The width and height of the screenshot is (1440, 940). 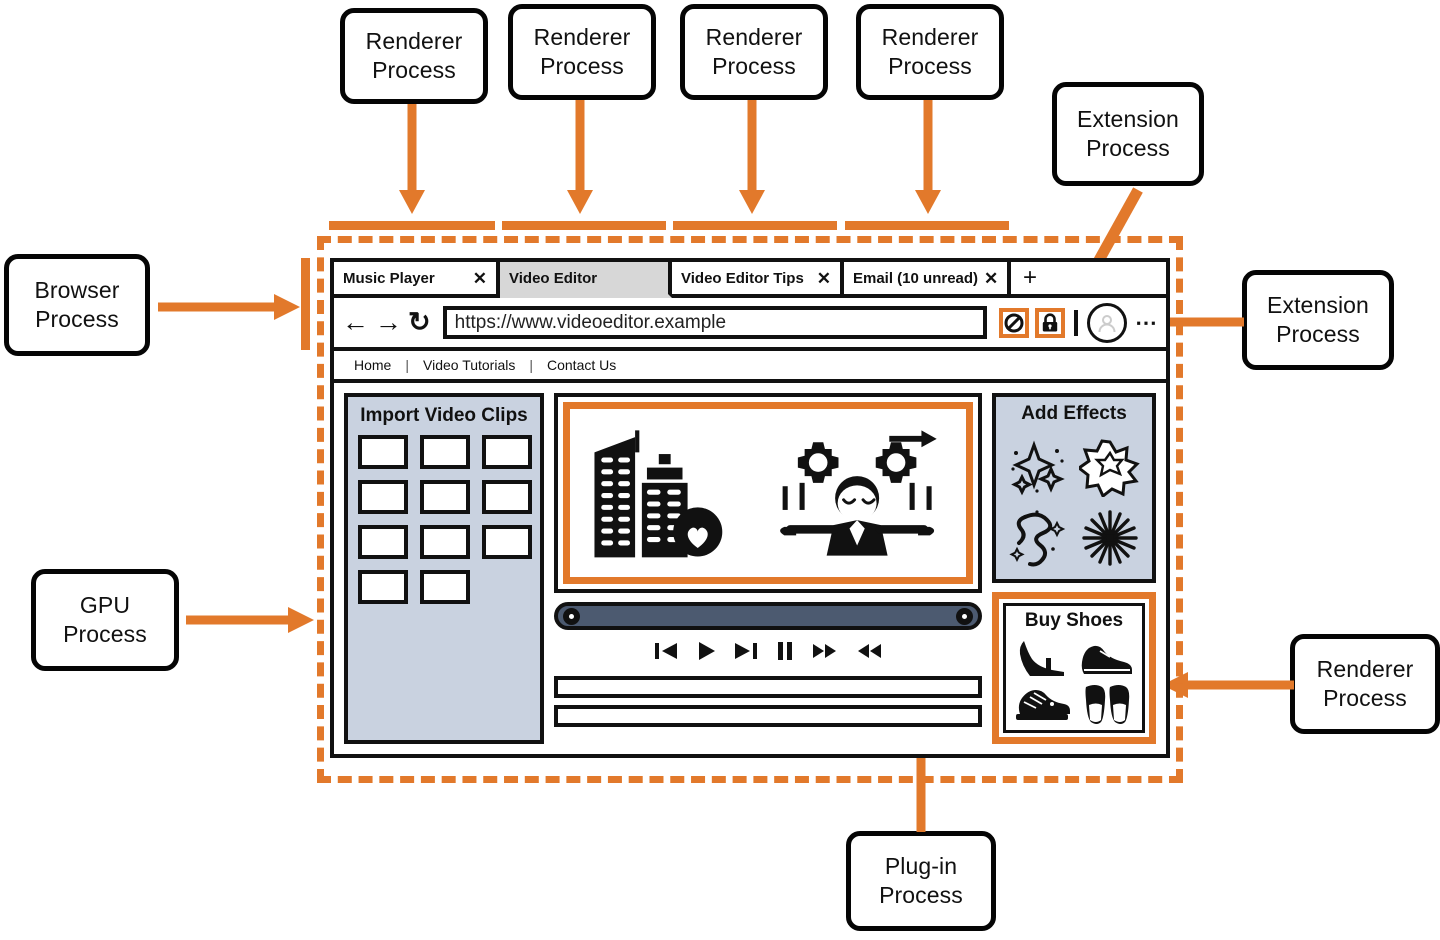 I want to click on callout-plugin-process: Plug-in Process, so click(x=921, y=881).